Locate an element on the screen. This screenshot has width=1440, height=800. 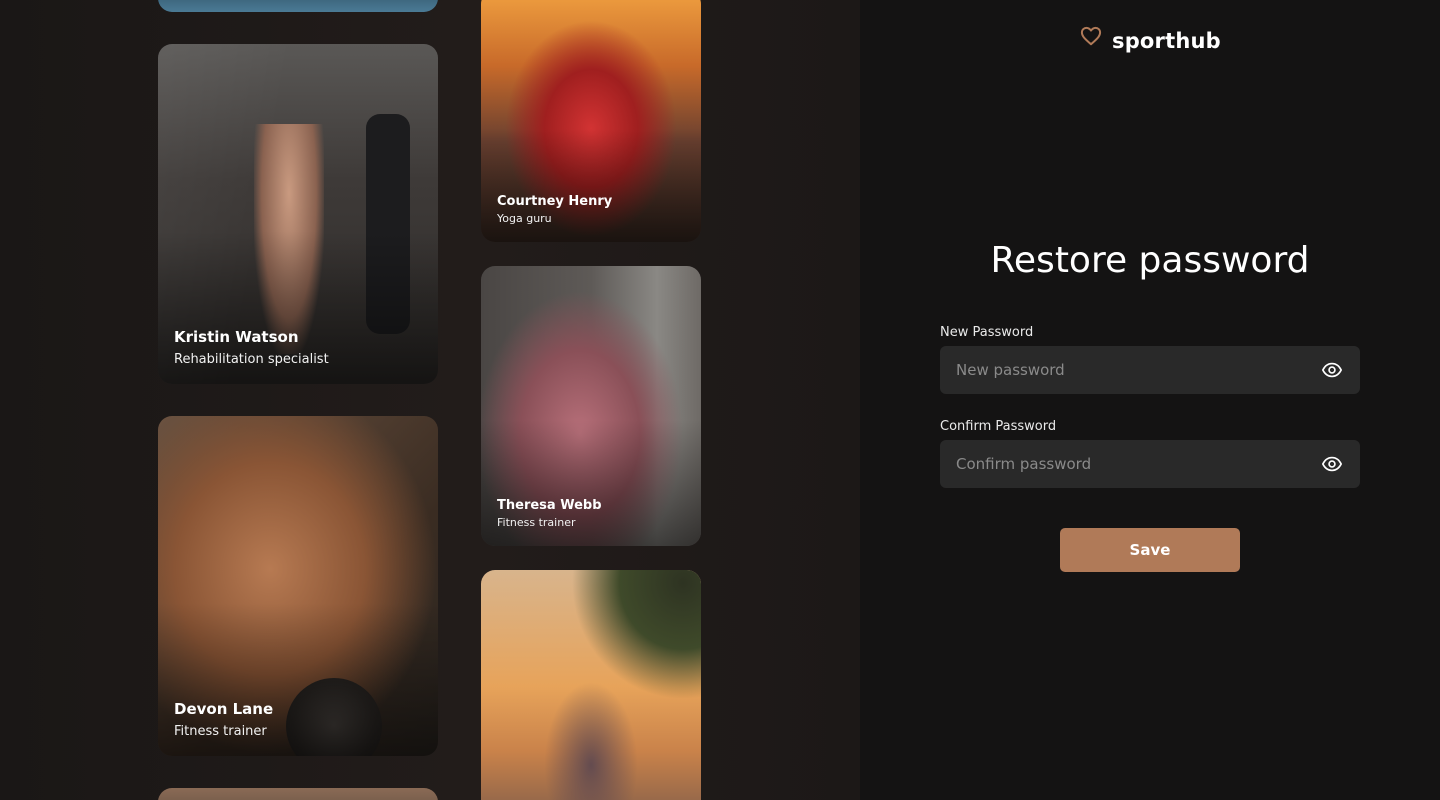
new-password-label: New Password is located at coordinates (987, 332).